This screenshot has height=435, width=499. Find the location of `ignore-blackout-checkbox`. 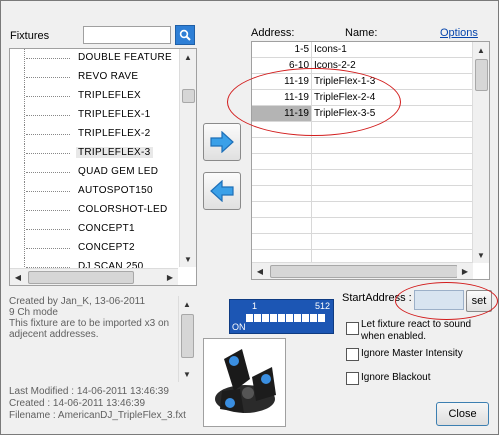

ignore-blackout-checkbox is located at coordinates (352, 378).